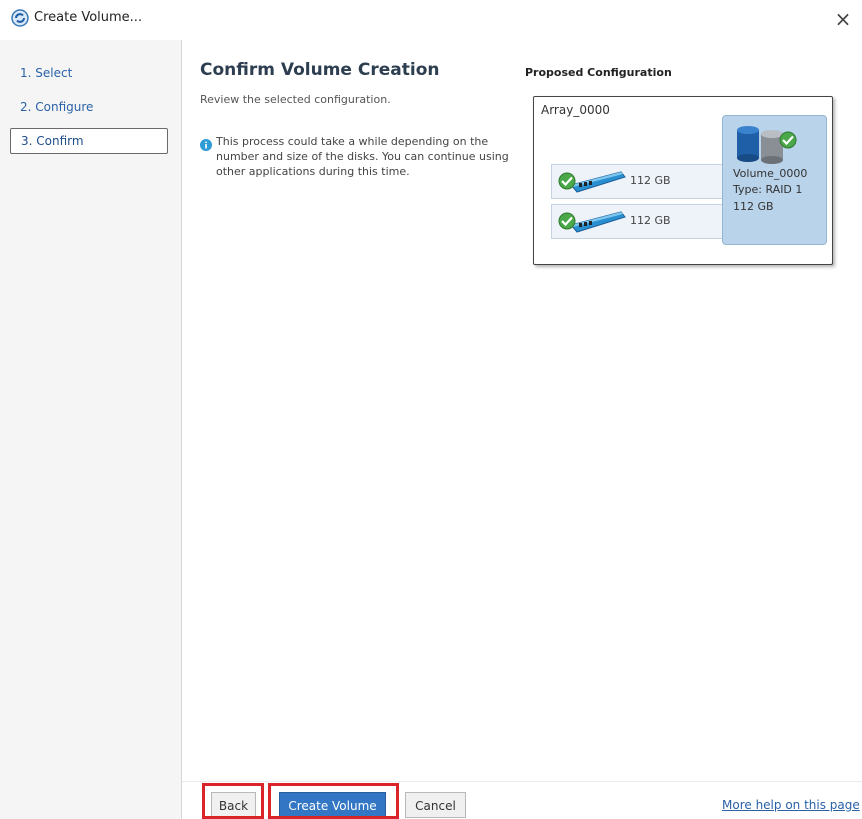 Image resolution: width=862 pixels, height=819 pixels. What do you see at coordinates (768, 146) in the screenshot?
I see `volume-check-icon` at bounding box center [768, 146].